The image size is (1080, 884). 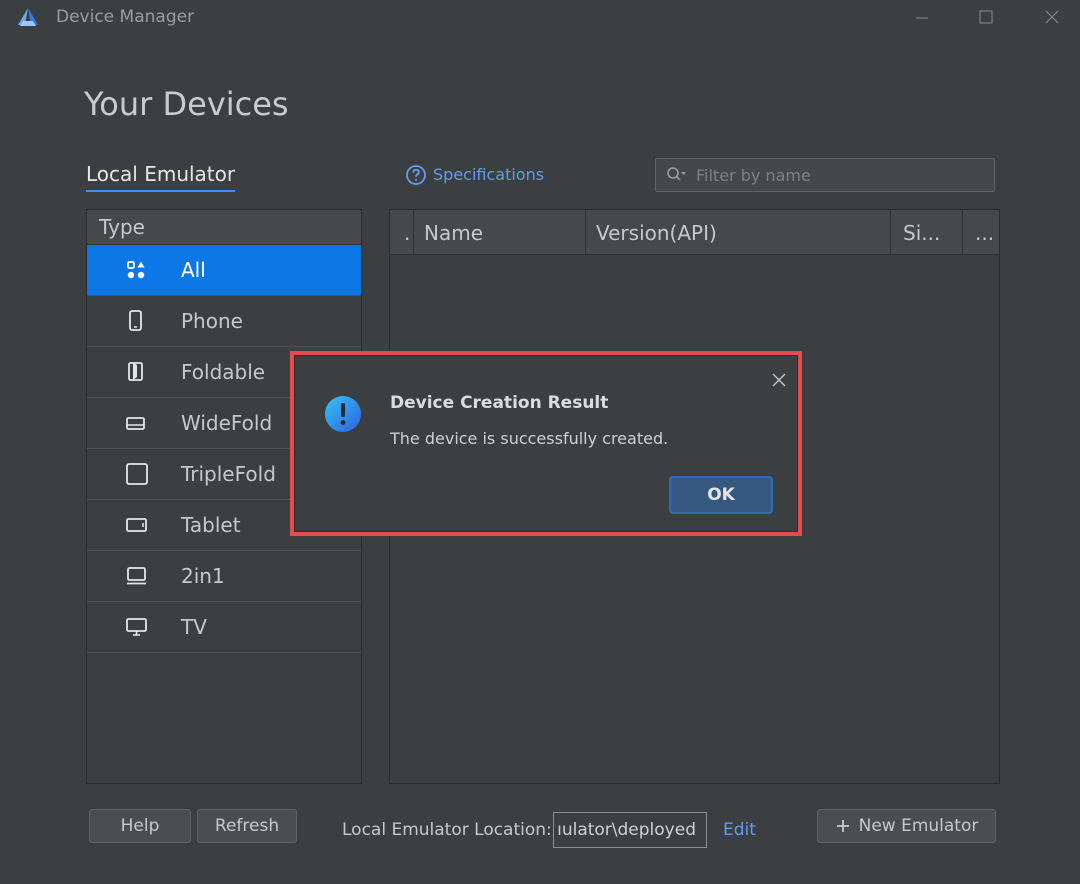 I want to click on type-item-all: All, so click(x=224, y=270).